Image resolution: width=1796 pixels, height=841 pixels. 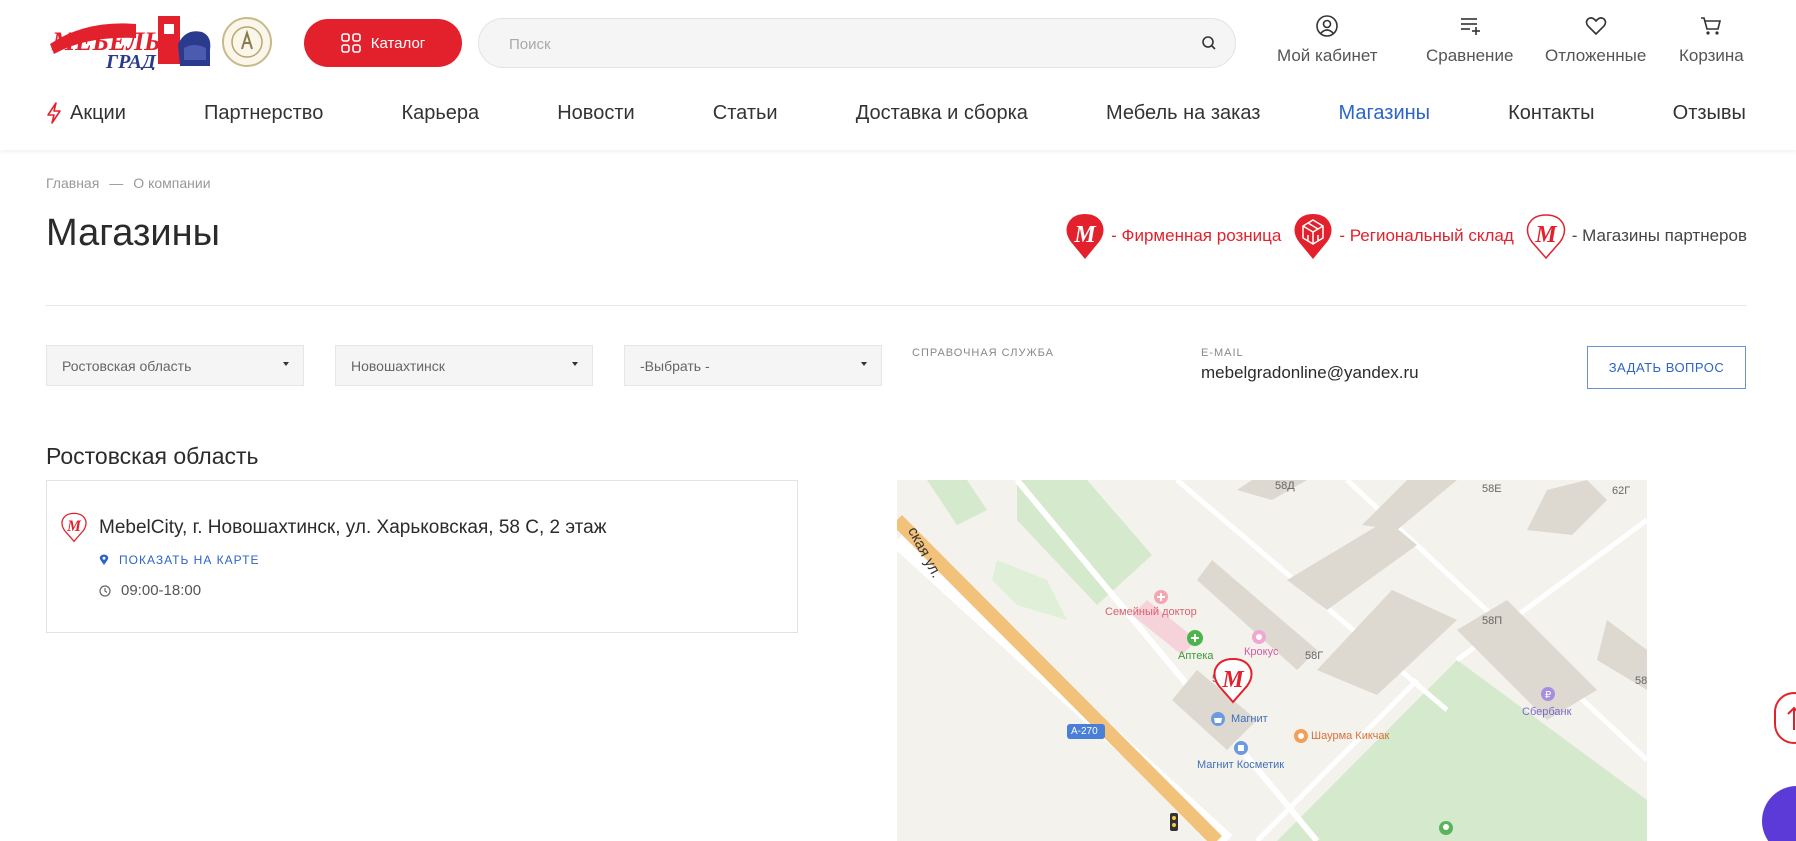 I want to click on nav-item-news: Новости, so click(x=595, y=113).